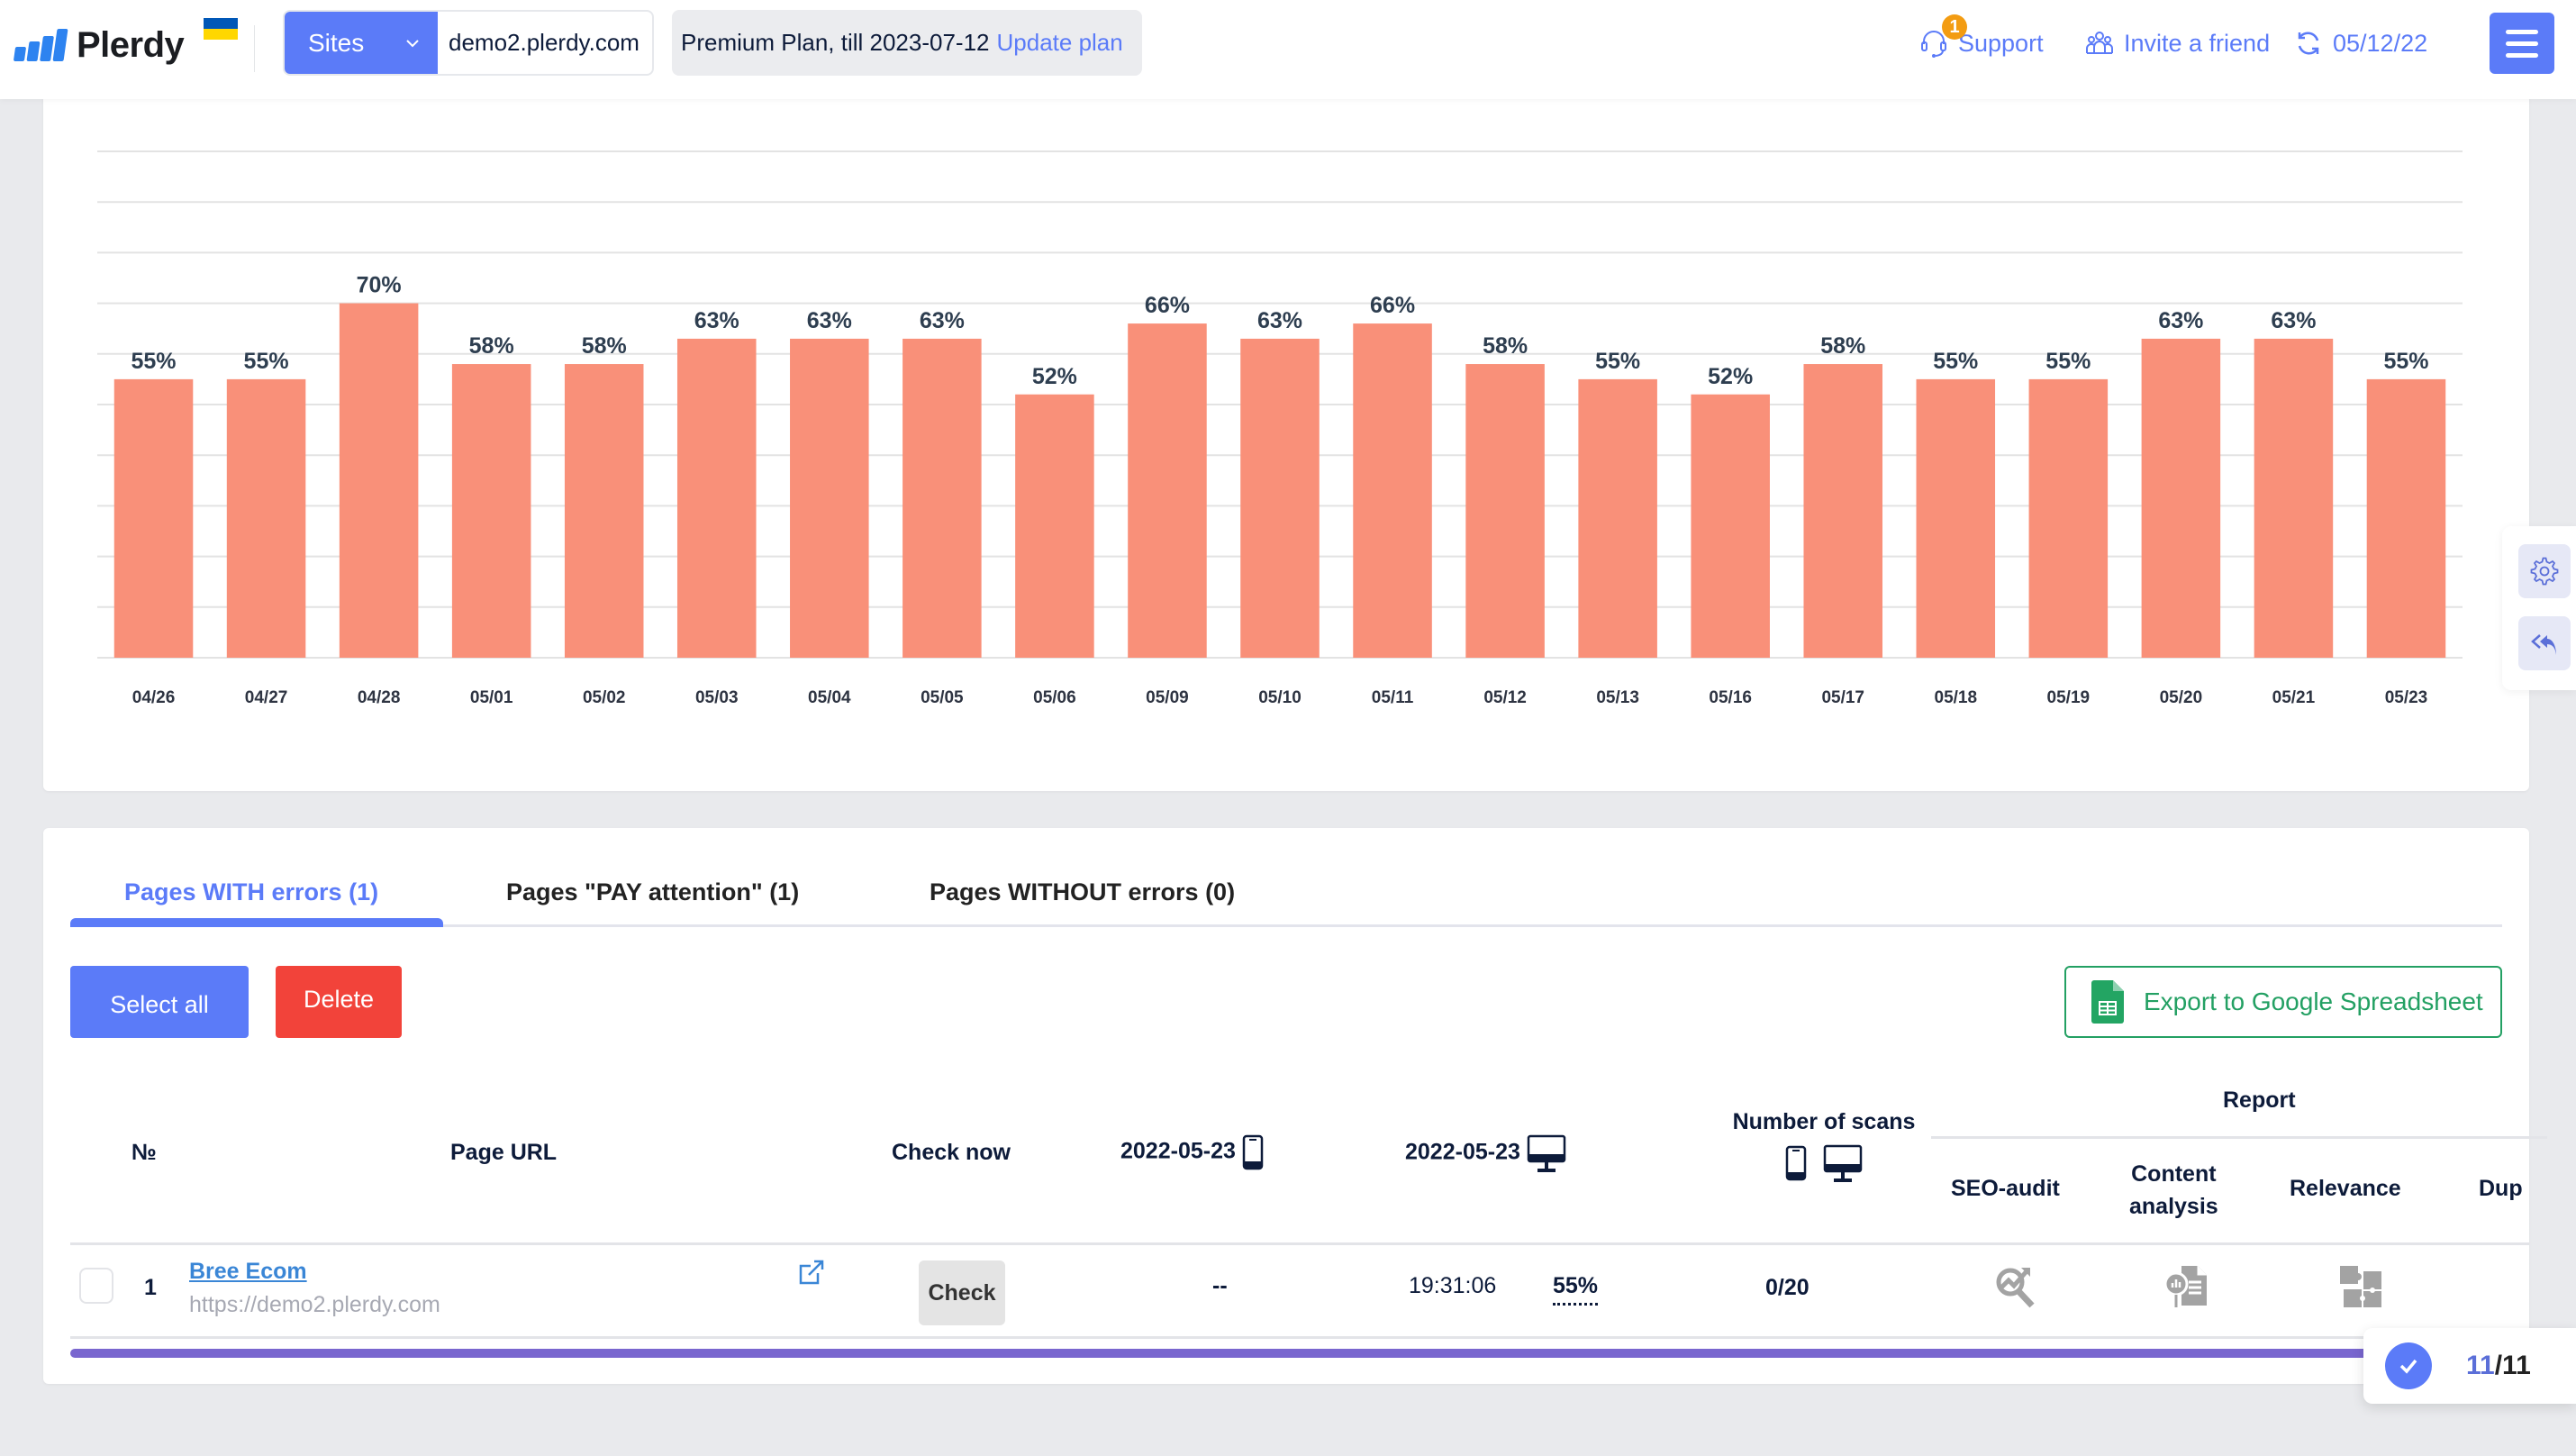 This screenshot has width=2576, height=1456. I want to click on select-all-button: Select all, so click(159, 1002).